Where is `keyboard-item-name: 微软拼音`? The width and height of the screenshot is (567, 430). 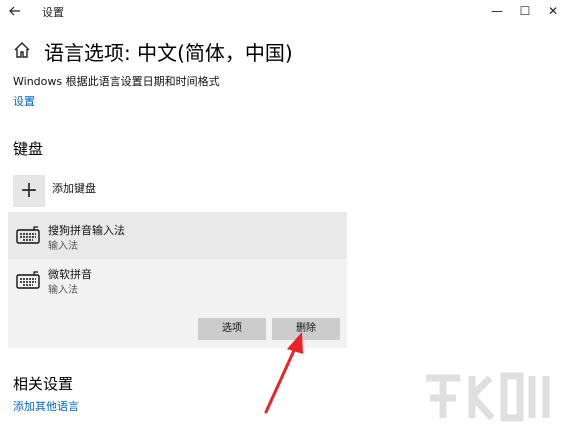 keyboard-item-name: 微软拼音 is located at coordinates (70, 274).